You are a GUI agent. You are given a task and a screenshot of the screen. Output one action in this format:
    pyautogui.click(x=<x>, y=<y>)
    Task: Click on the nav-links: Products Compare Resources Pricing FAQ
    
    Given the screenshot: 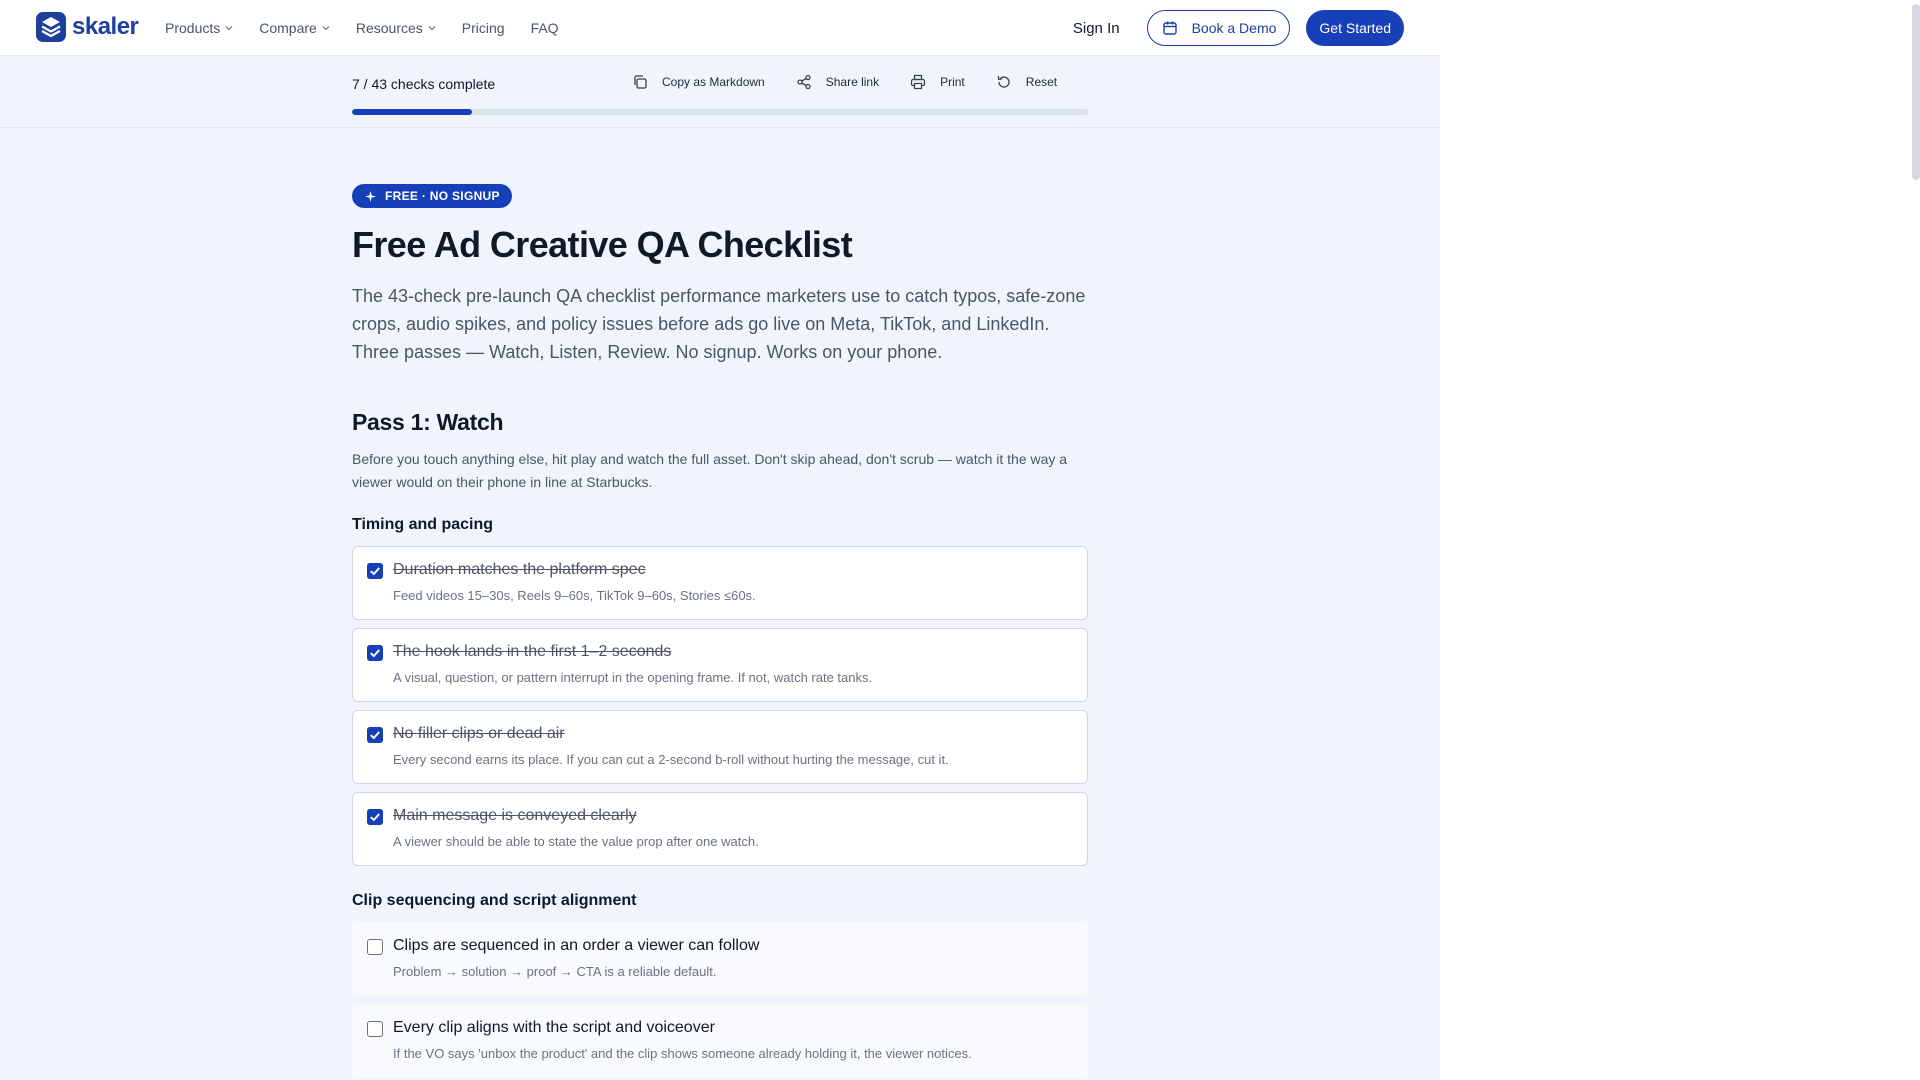 What is the action you would take?
    pyautogui.click(x=375, y=28)
    